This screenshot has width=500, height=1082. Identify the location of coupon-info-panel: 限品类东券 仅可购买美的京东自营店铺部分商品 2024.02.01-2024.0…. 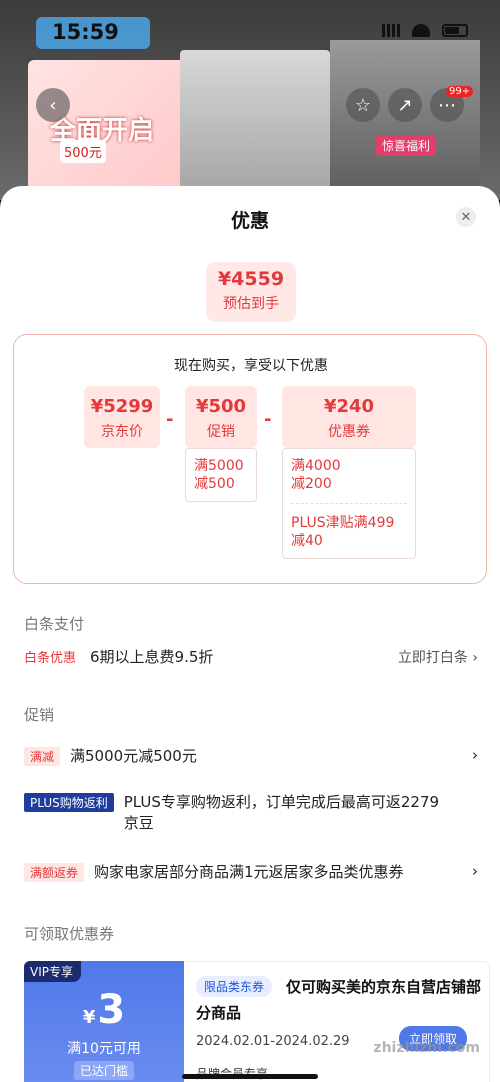
(337, 1021).